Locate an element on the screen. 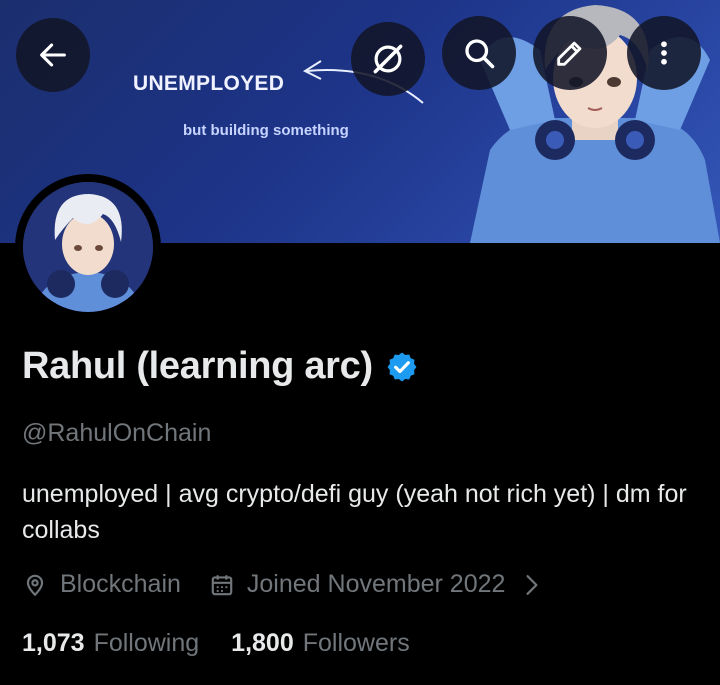 Image resolution: width=720 pixels, height=685 pixels. profile-meta: Blockchain Joined November 2022 is located at coordinates (287, 584).